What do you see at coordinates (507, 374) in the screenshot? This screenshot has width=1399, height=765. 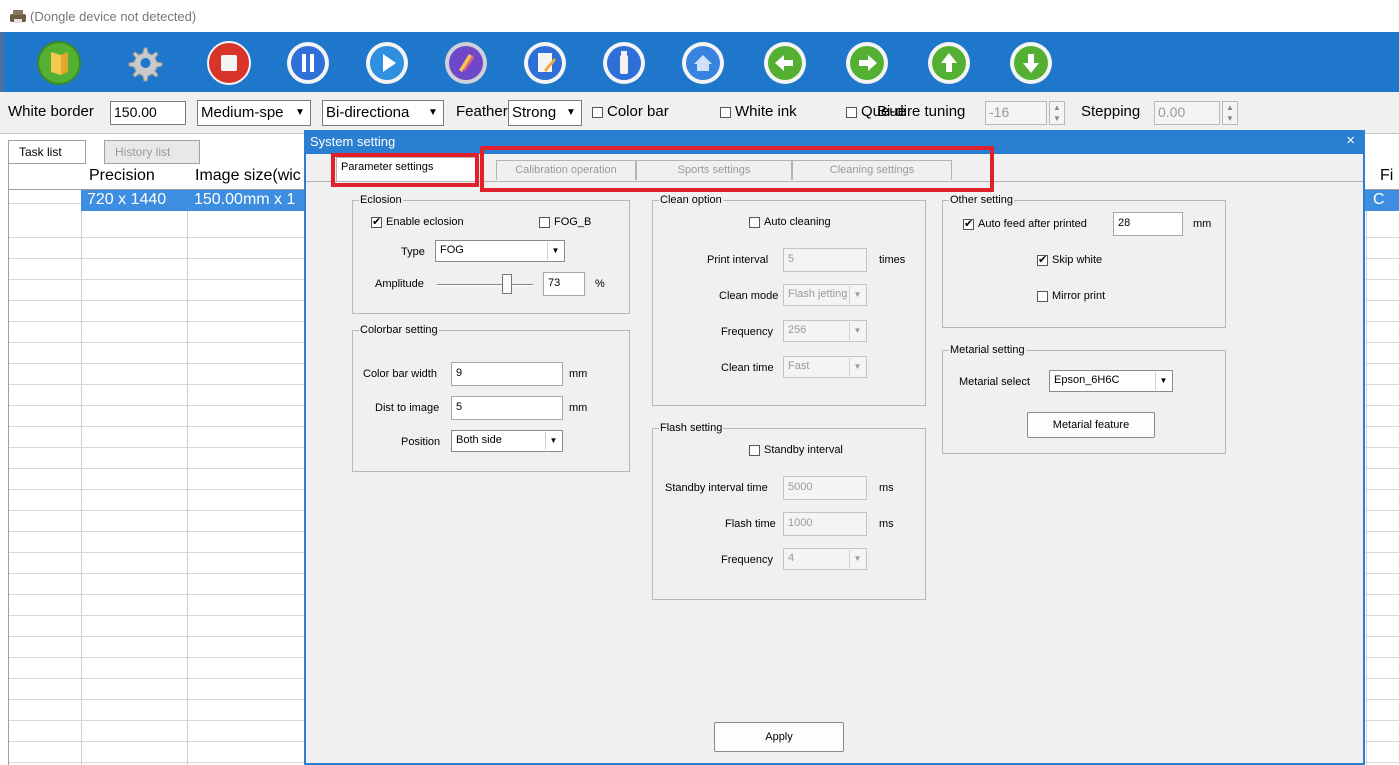 I see `color-bar-width-input: 9` at bounding box center [507, 374].